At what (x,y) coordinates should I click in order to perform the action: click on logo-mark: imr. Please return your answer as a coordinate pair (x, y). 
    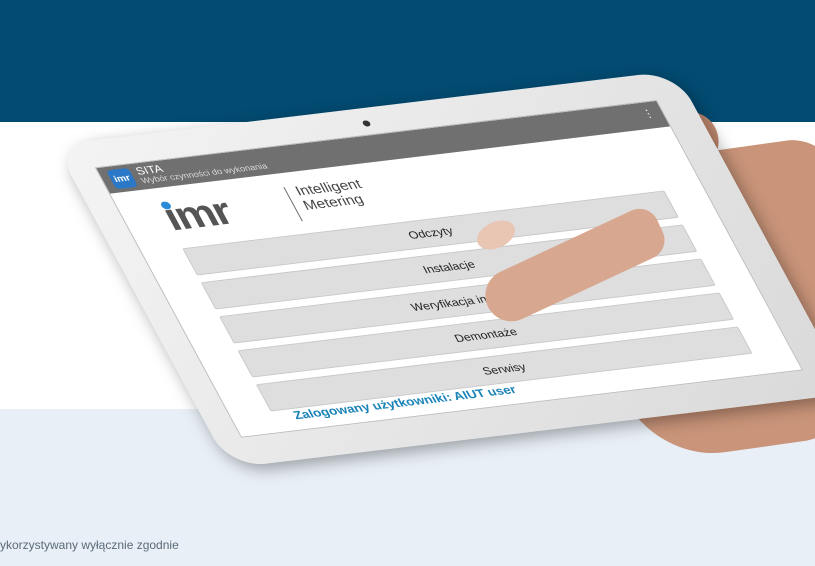
    Looking at the image, I should click on (197, 214).